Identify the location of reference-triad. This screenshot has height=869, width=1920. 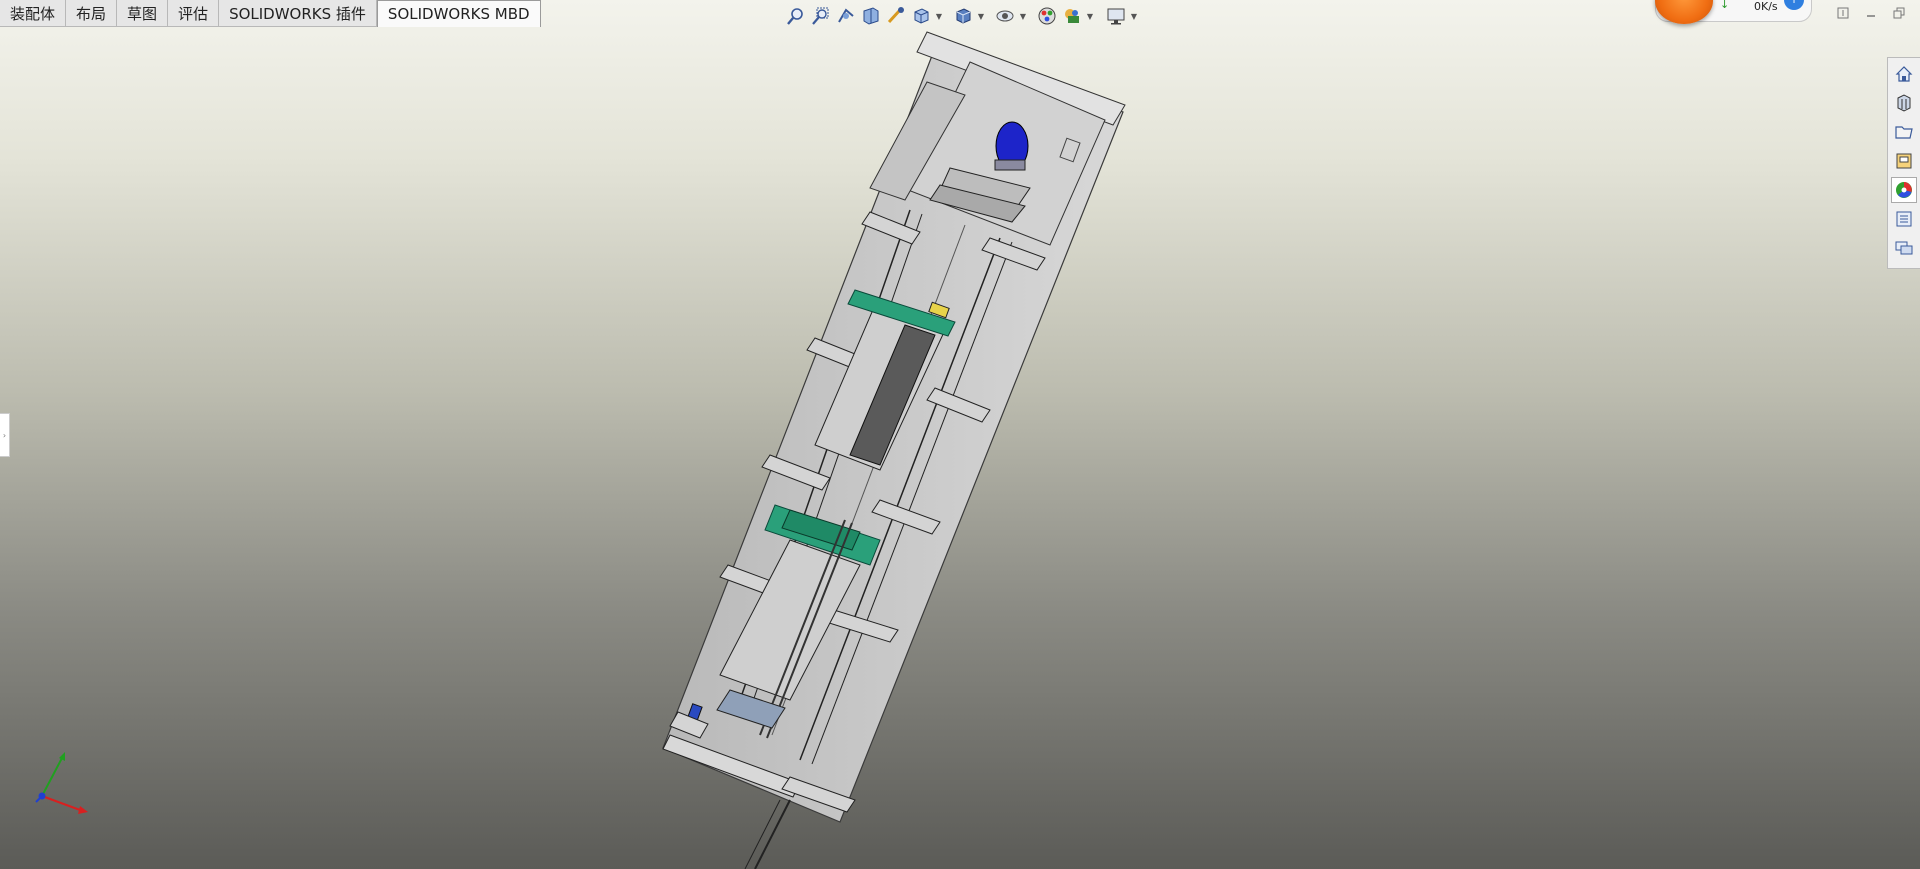
(61, 783).